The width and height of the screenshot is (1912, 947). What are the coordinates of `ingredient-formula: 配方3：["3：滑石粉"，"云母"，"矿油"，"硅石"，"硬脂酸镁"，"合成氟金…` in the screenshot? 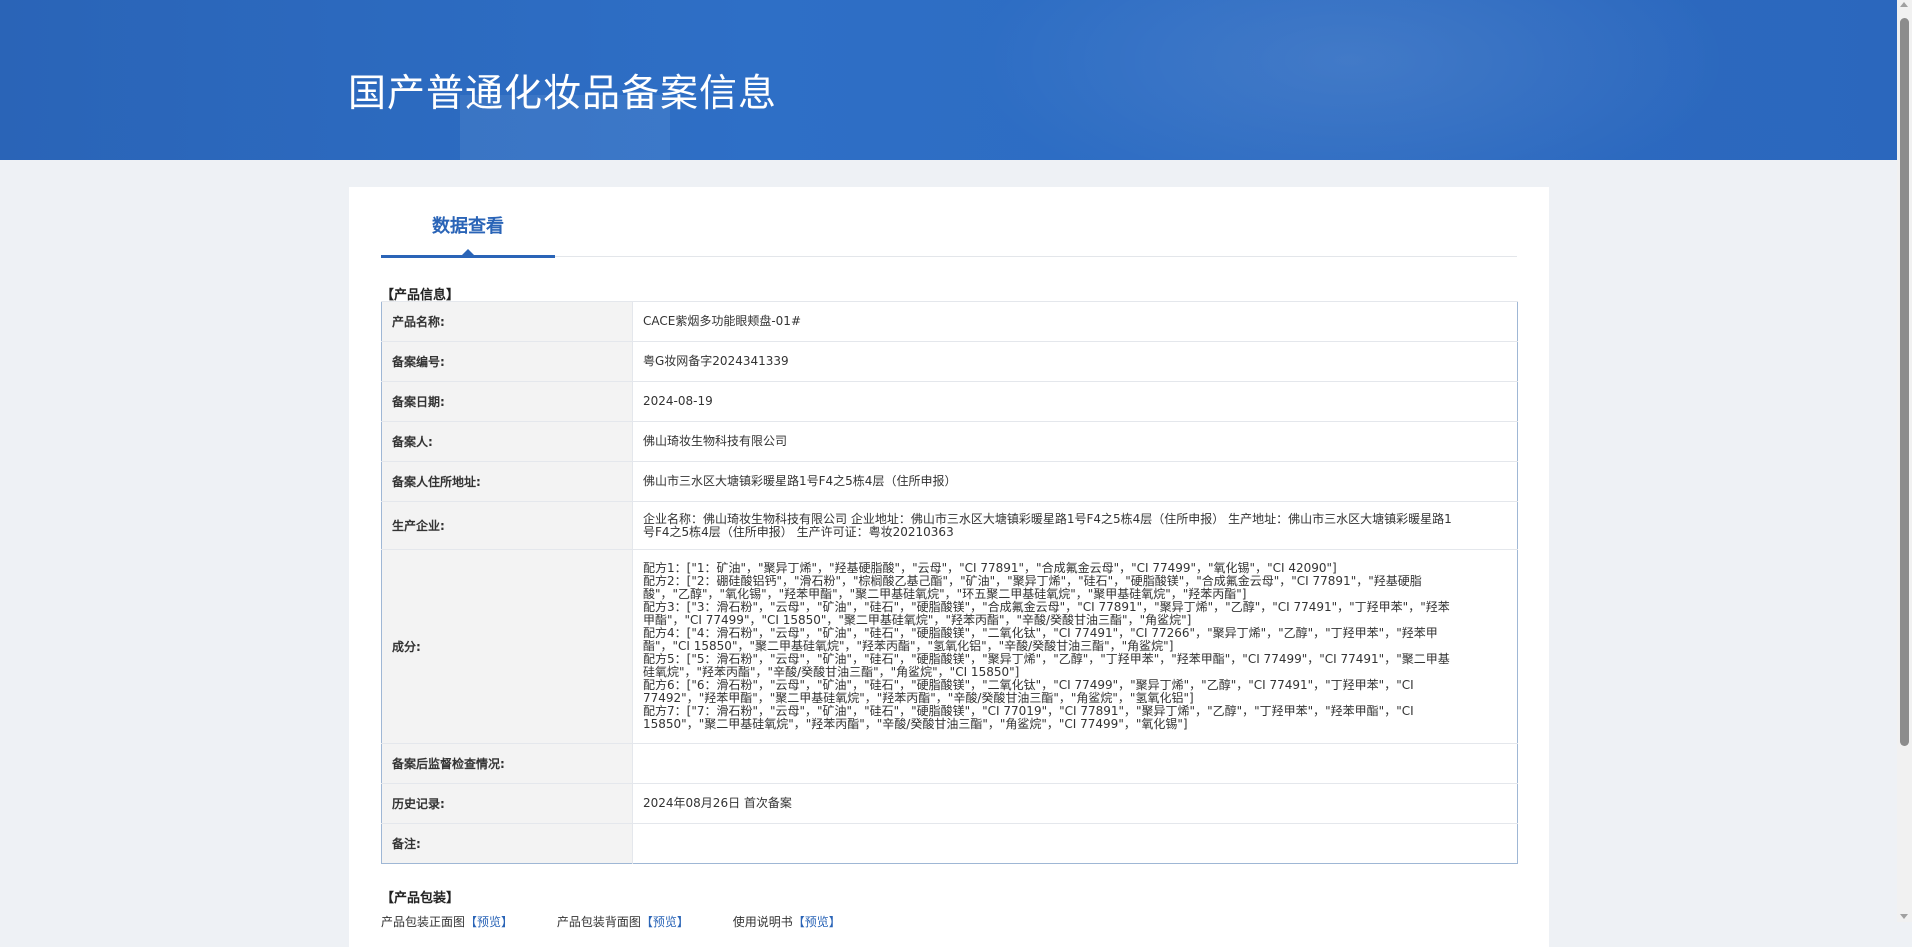 It's located at (1046, 613).